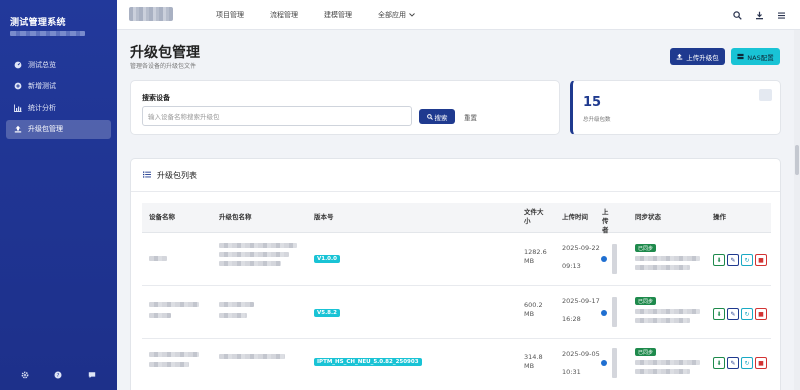 This screenshot has width=800, height=390. What do you see at coordinates (58, 107) in the screenshot?
I see `sidebar-item-statistics: 统计分析` at bounding box center [58, 107].